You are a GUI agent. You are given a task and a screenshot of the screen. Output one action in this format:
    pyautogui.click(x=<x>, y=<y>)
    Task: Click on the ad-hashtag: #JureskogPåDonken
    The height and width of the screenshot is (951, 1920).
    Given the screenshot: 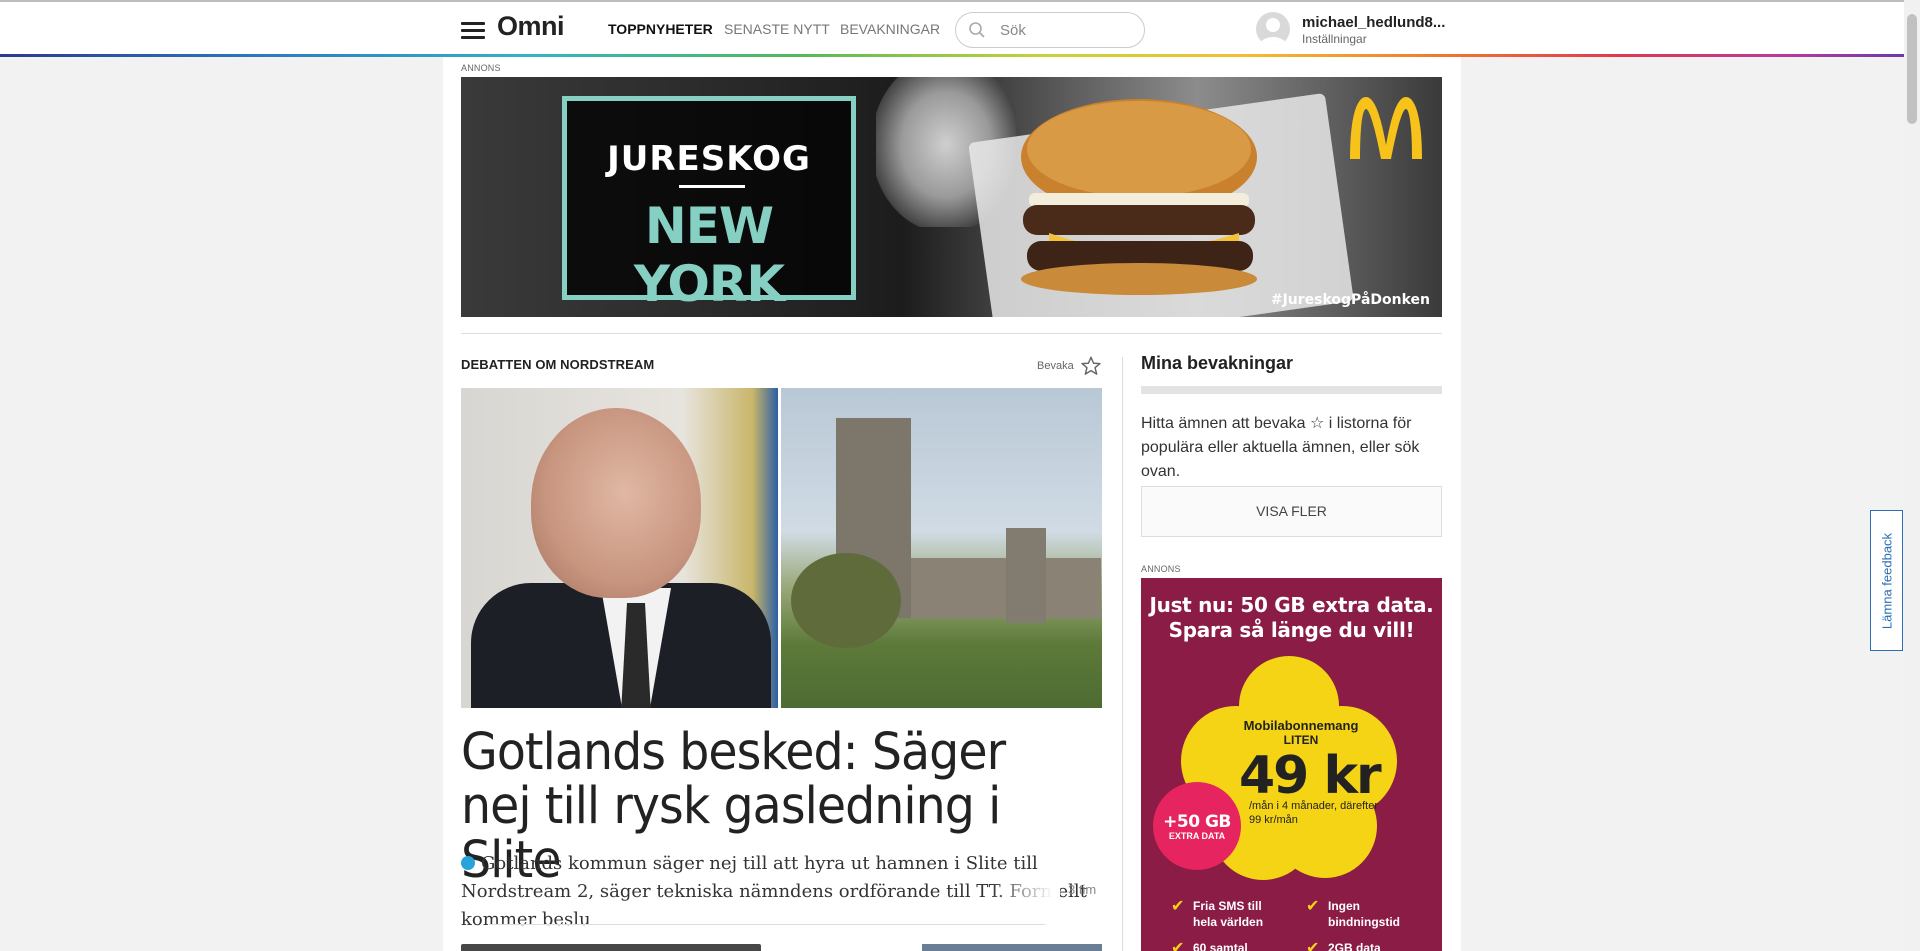 What is the action you would take?
    pyautogui.click(x=1350, y=300)
    